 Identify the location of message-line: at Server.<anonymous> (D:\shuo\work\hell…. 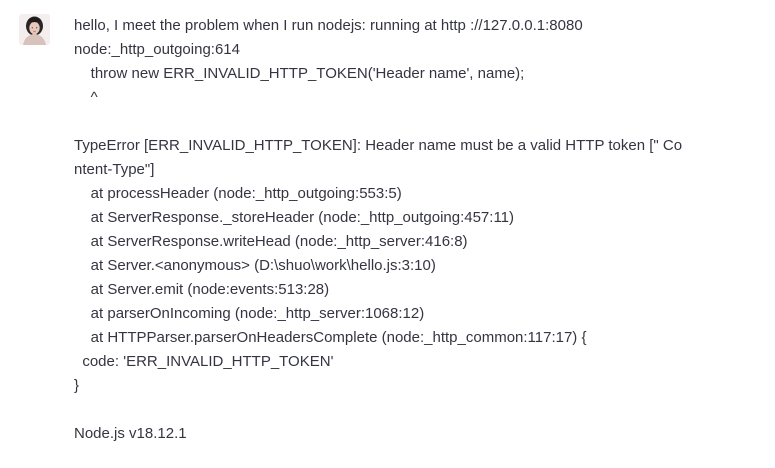
(255, 265).